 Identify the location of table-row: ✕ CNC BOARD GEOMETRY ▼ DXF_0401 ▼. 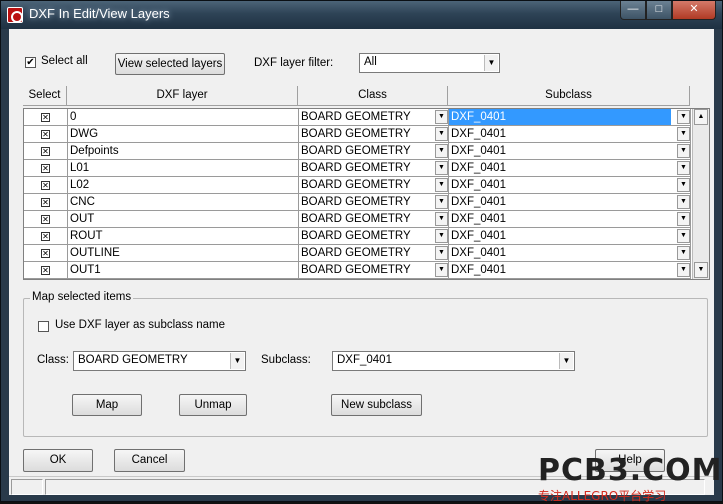
(358, 202).